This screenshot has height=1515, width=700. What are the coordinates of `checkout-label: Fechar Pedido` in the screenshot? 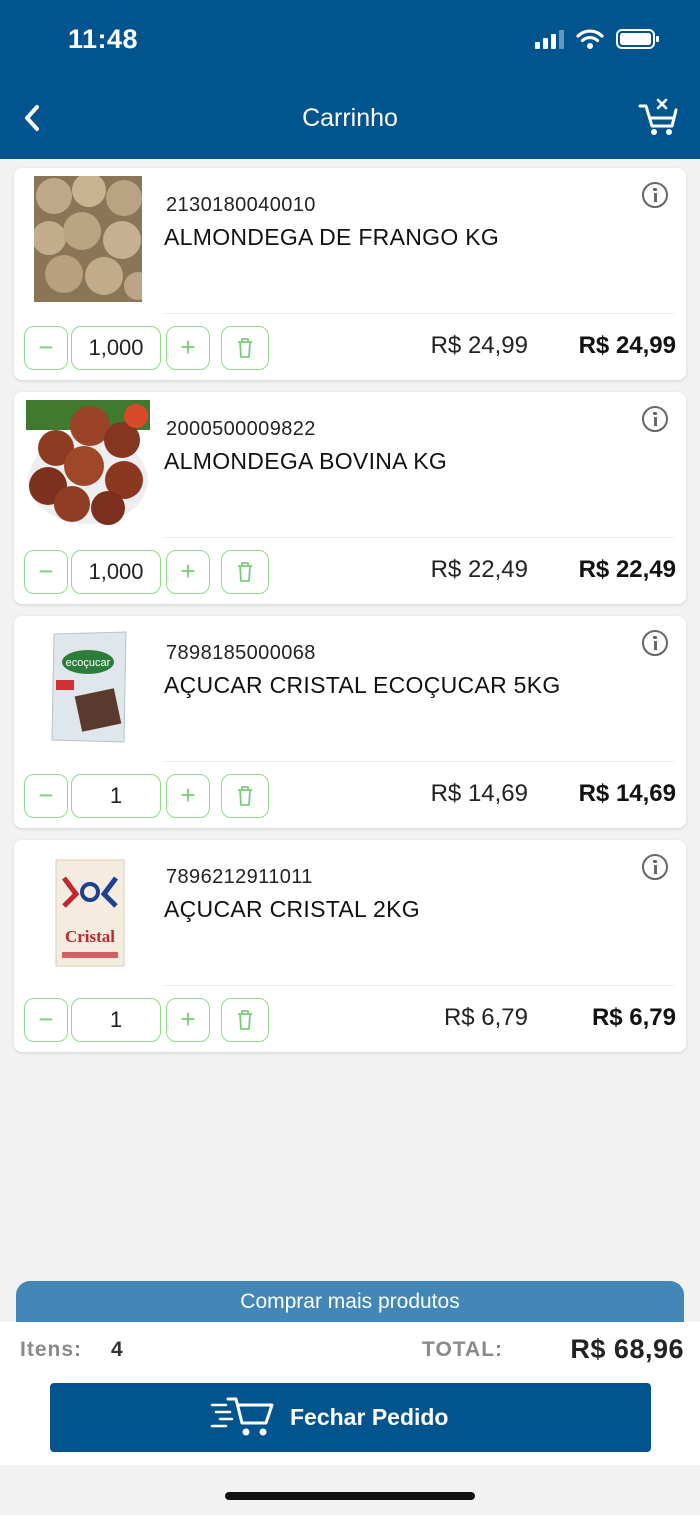 It's located at (369, 1417).